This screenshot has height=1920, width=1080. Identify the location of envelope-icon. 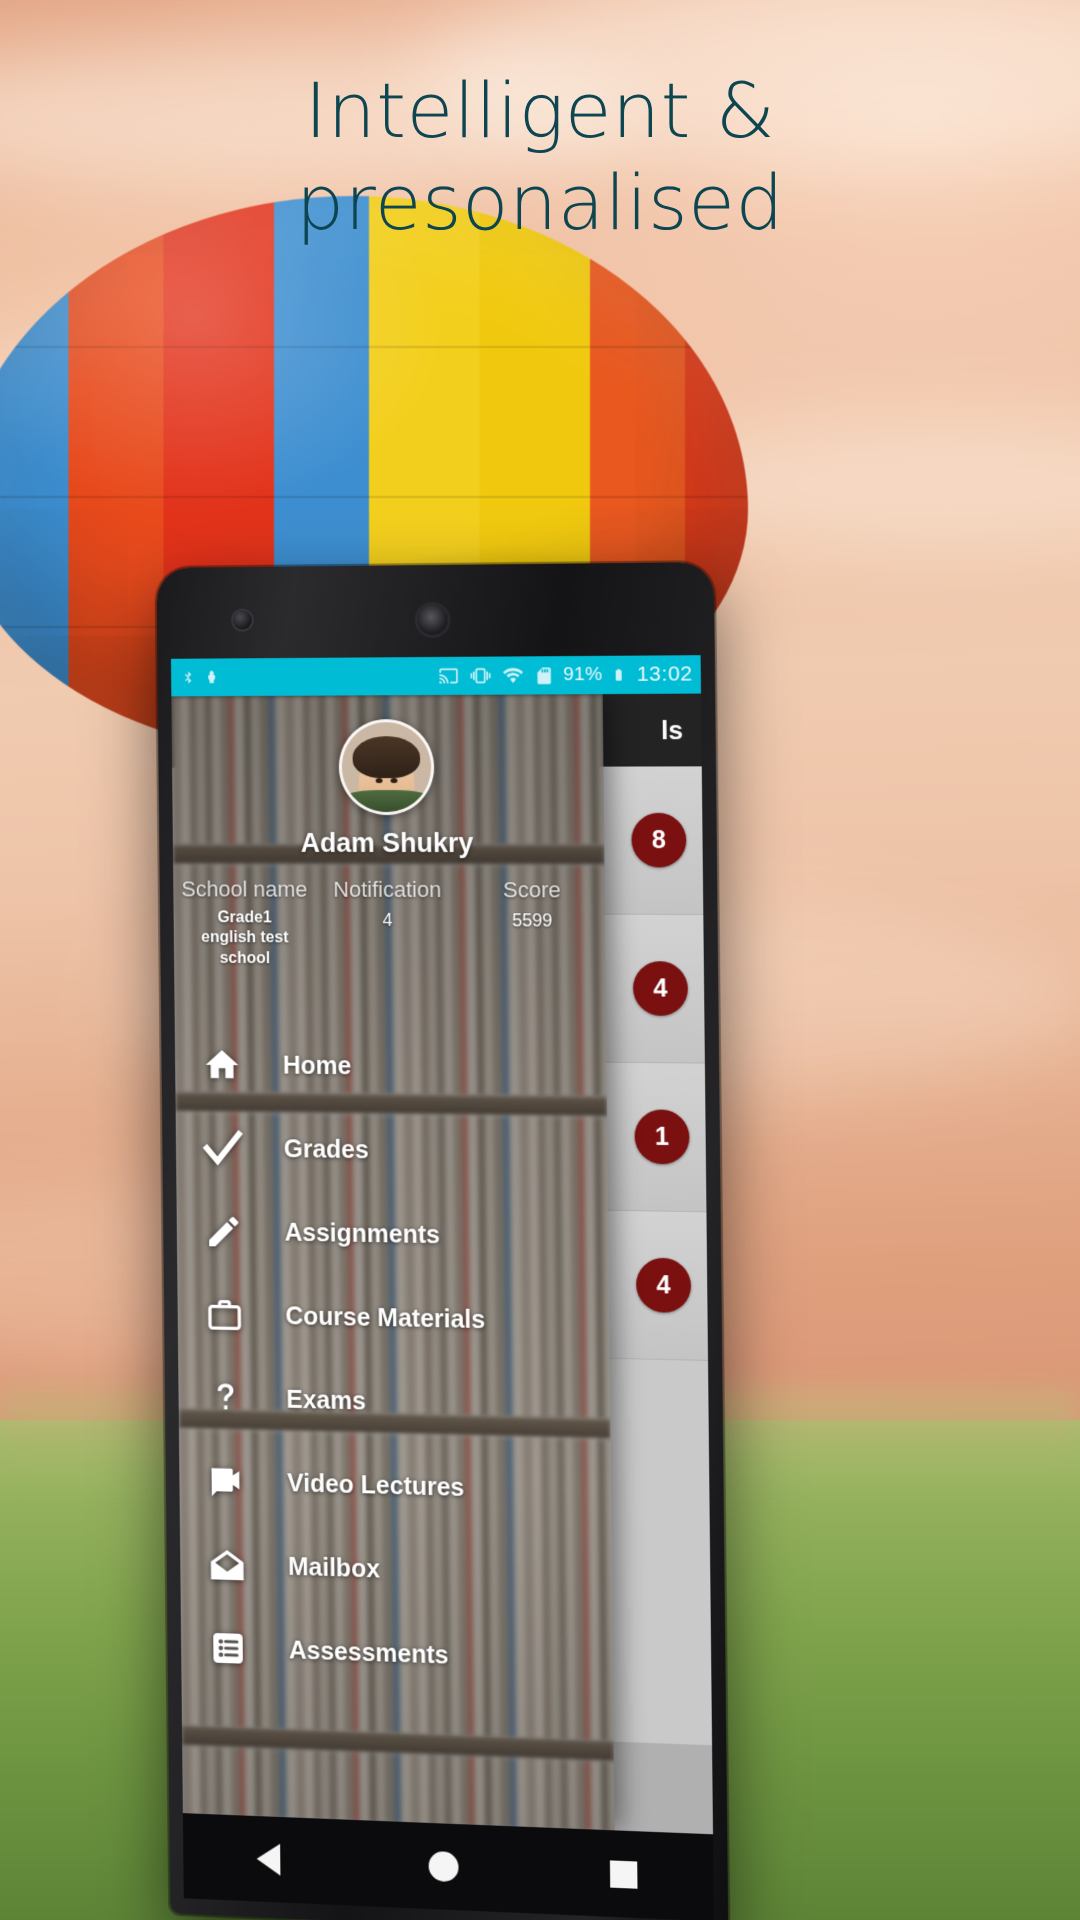
(227, 1564).